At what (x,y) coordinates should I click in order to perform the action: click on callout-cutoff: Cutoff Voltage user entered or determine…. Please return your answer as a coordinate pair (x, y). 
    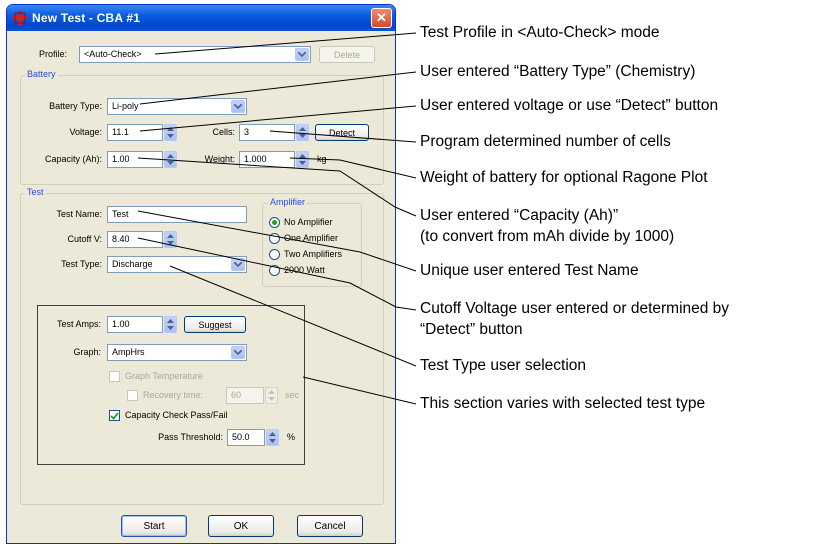
    Looking at the image, I should click on (575, 308).